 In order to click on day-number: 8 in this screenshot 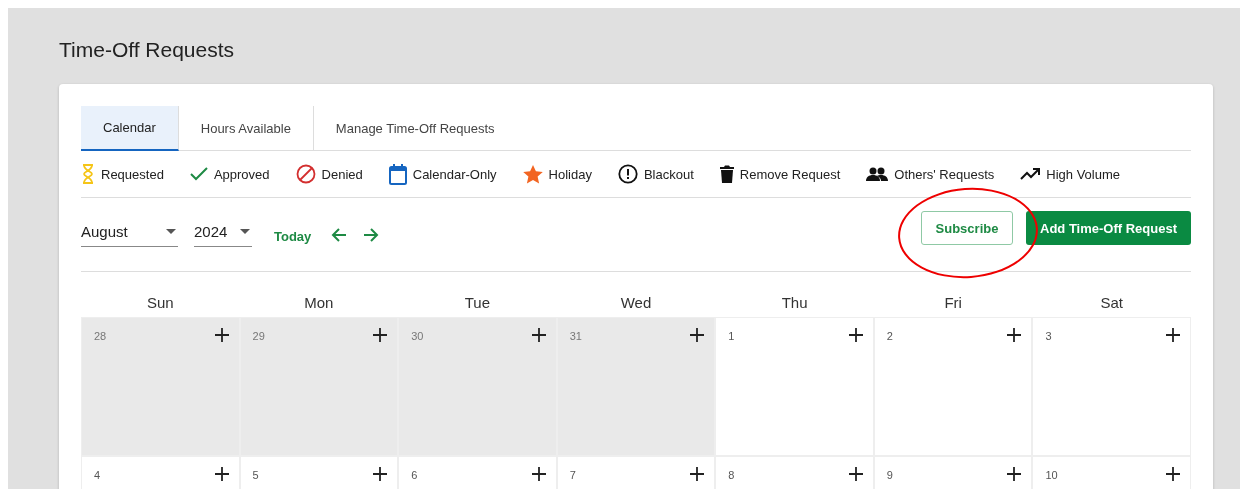, I will do `click(731, 475)`.